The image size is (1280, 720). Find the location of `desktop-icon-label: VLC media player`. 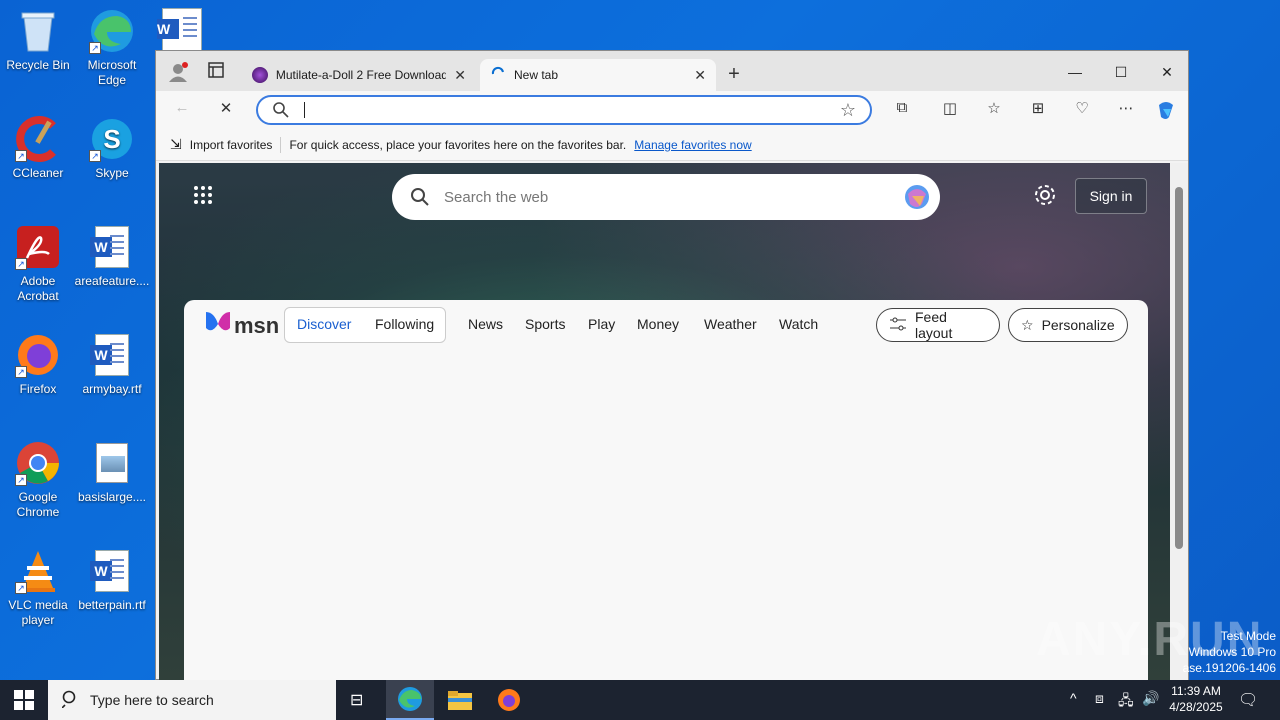

desktop-icon-label: VLC media player is located at coordinates (38, 612).